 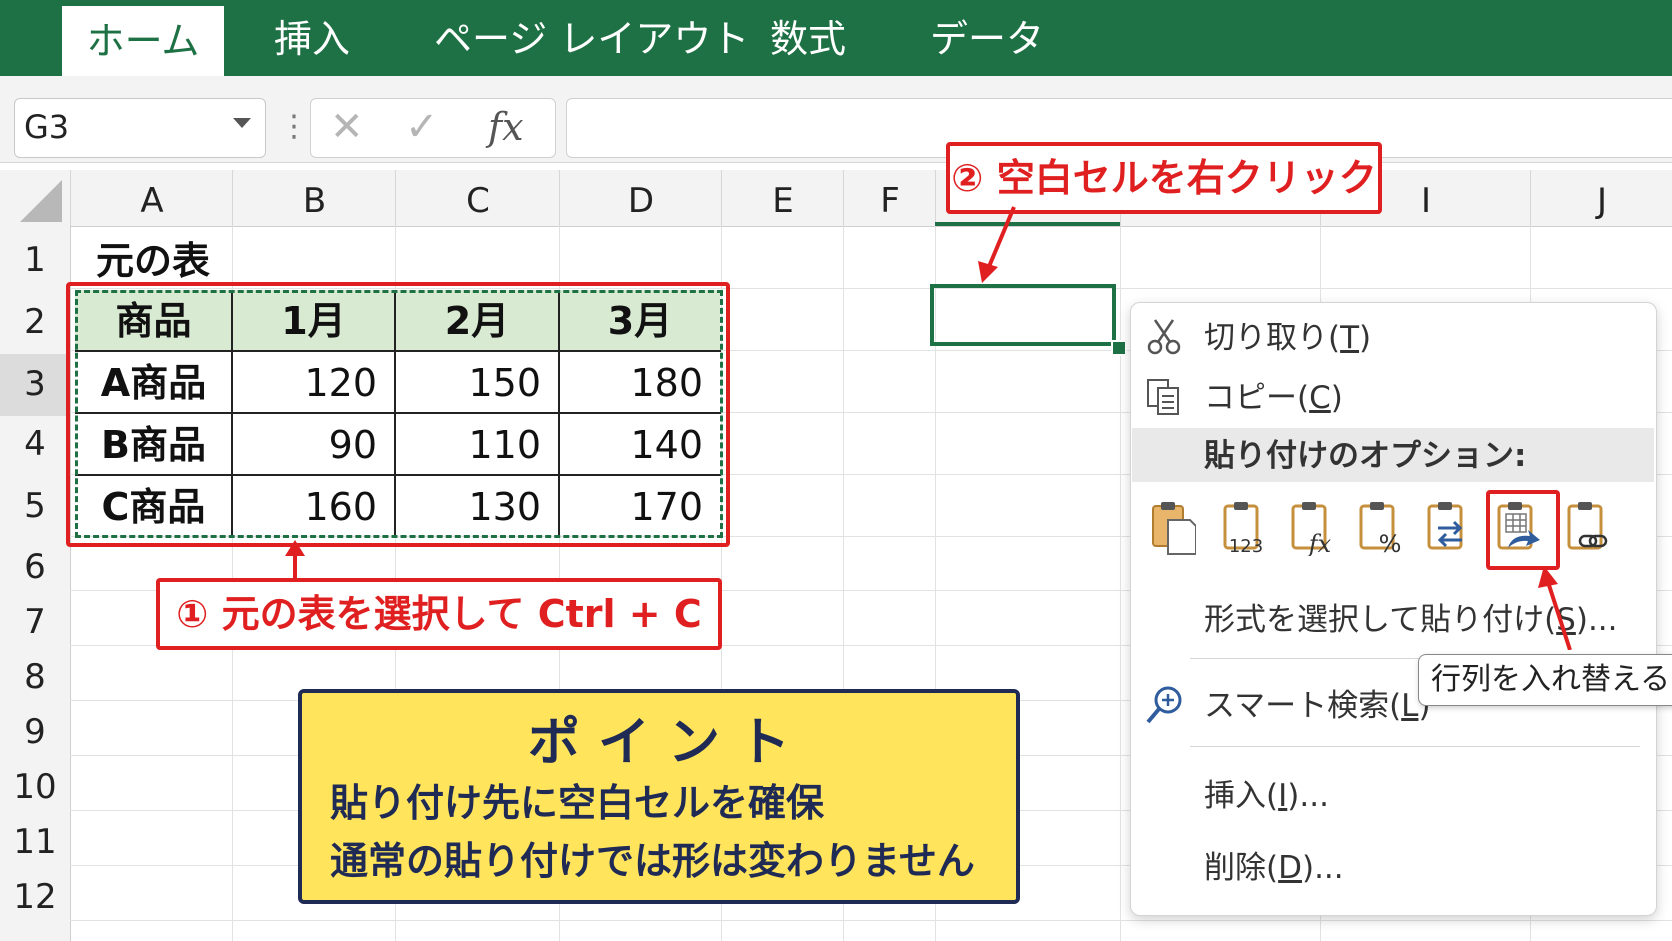 I want to click on menu-item-cut-key: T, so click(x=1350, y=338).